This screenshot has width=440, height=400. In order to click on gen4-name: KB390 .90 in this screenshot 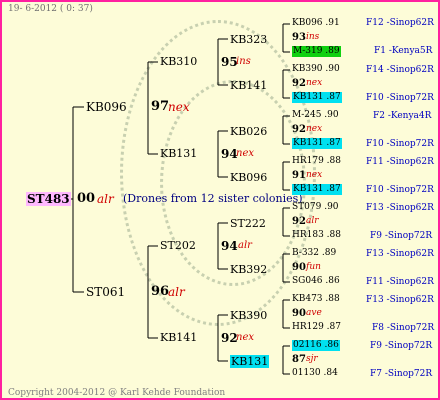, I will do `click(316, 69)`.